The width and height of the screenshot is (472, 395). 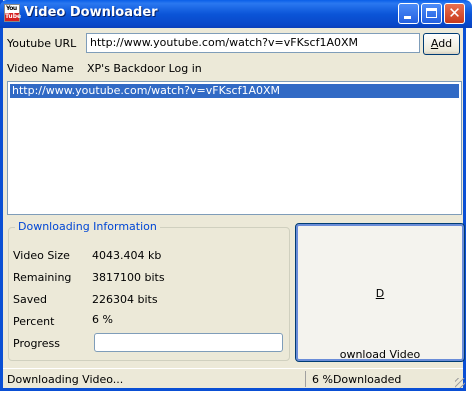 What do you see at coordinates (236, 14) in the screenshot?
I see `title-bar: You Tube Video Downloader ✕` at bounding box center [236, 14].